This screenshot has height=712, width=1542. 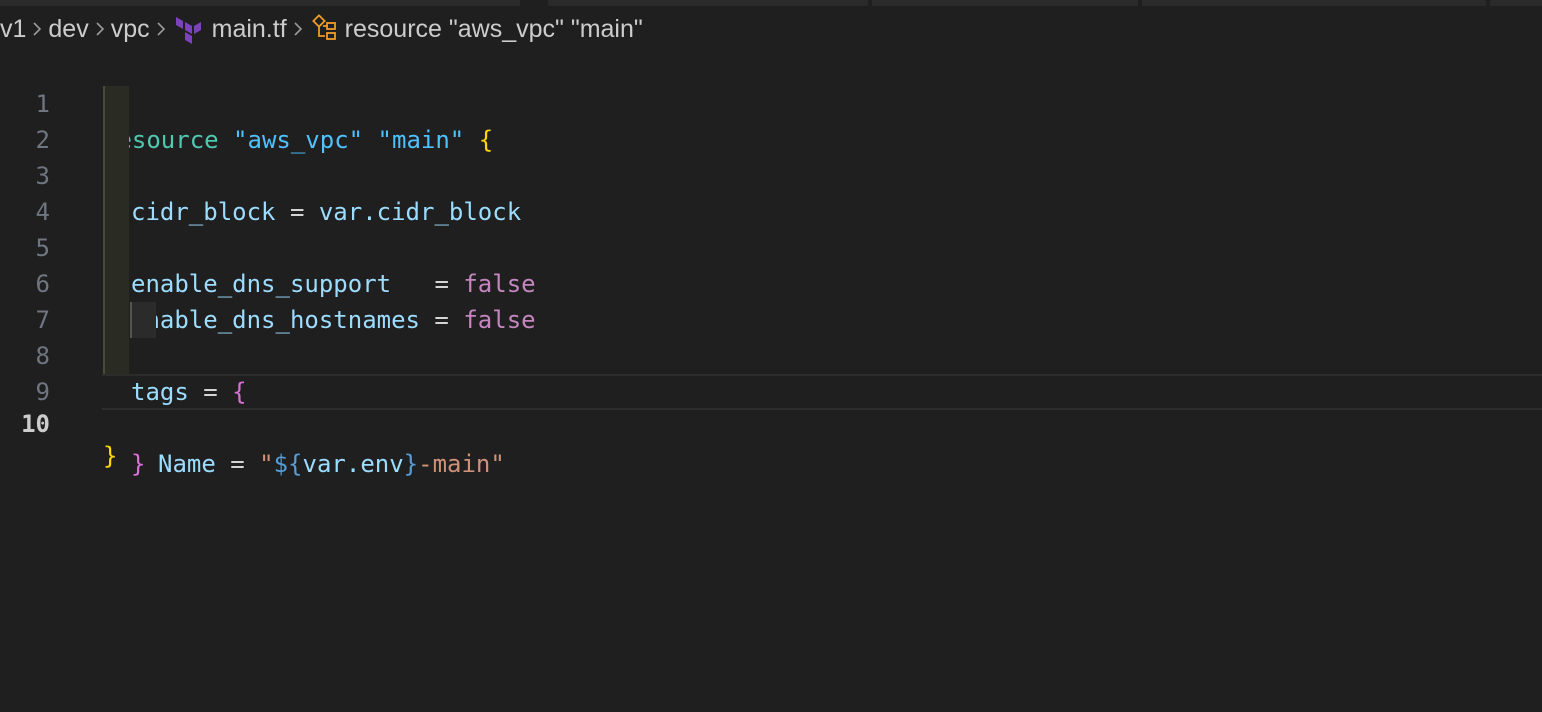 I want to click on line-content: }, so click(x=110, y=456).